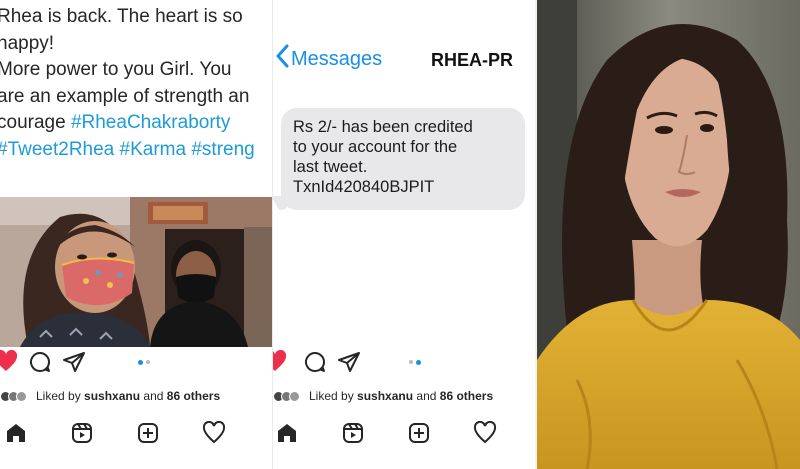 The height and width of the screenshot is (469, 800). Describe the element at coordinates (383, 127) in the screenshot. I see `message-line: Rs 2/- has been credited` at that location.